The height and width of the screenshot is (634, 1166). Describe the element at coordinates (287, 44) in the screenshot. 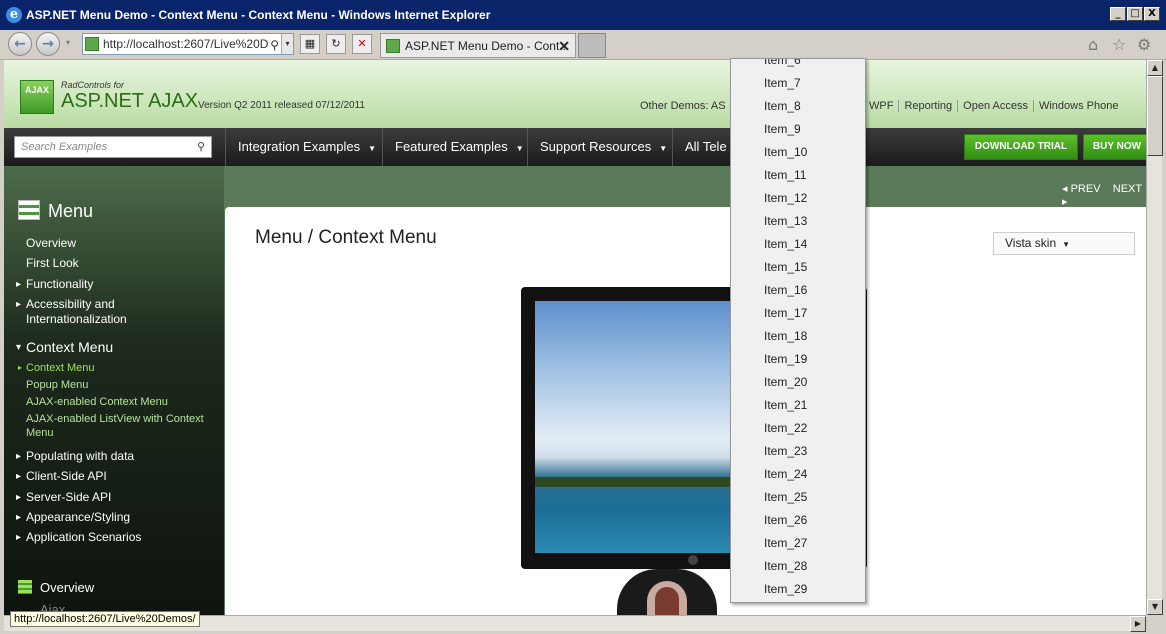

I see `address-dropdown-icon: ▾` at that location.